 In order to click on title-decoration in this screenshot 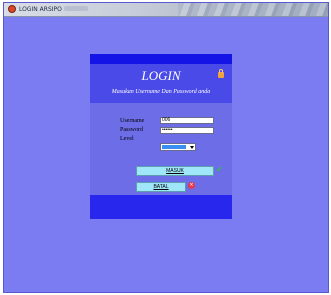, I will do `click(76, 8)`.